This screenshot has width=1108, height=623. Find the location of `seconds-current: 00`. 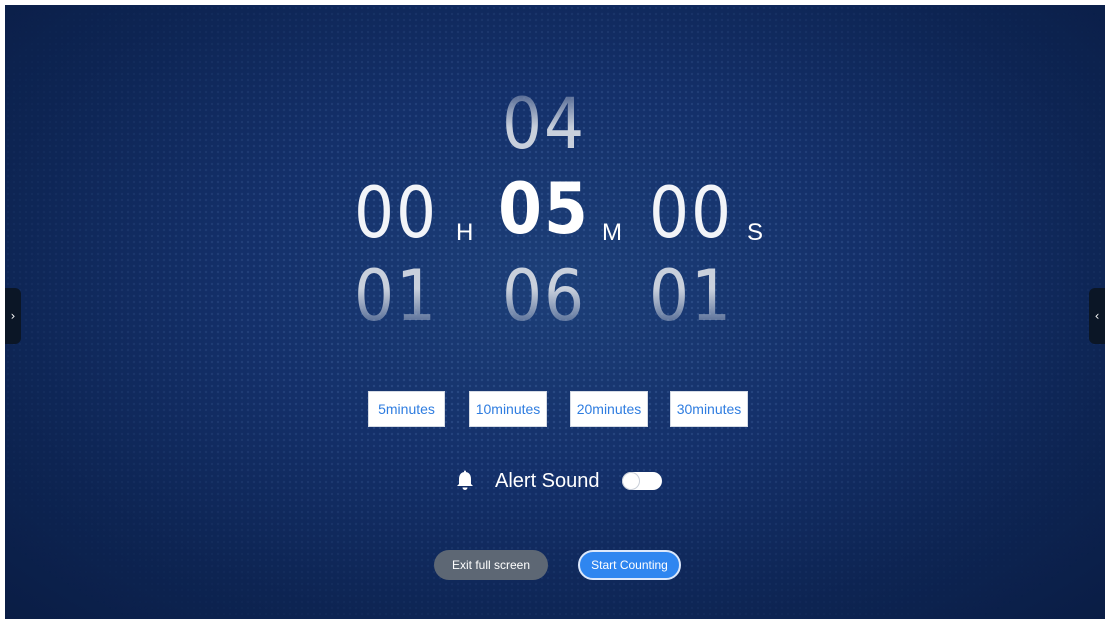

seconds-current: 00 is located at coordinates (691, 213).